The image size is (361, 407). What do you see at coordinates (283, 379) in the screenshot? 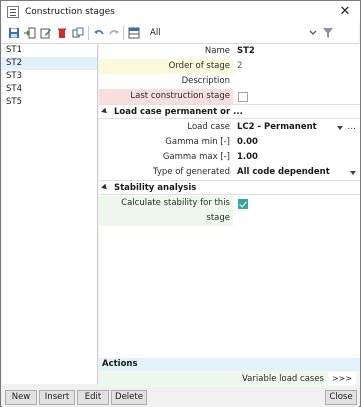
I see `variable-load-cases-label: Variable load cases` at bounding box center [283, 379].